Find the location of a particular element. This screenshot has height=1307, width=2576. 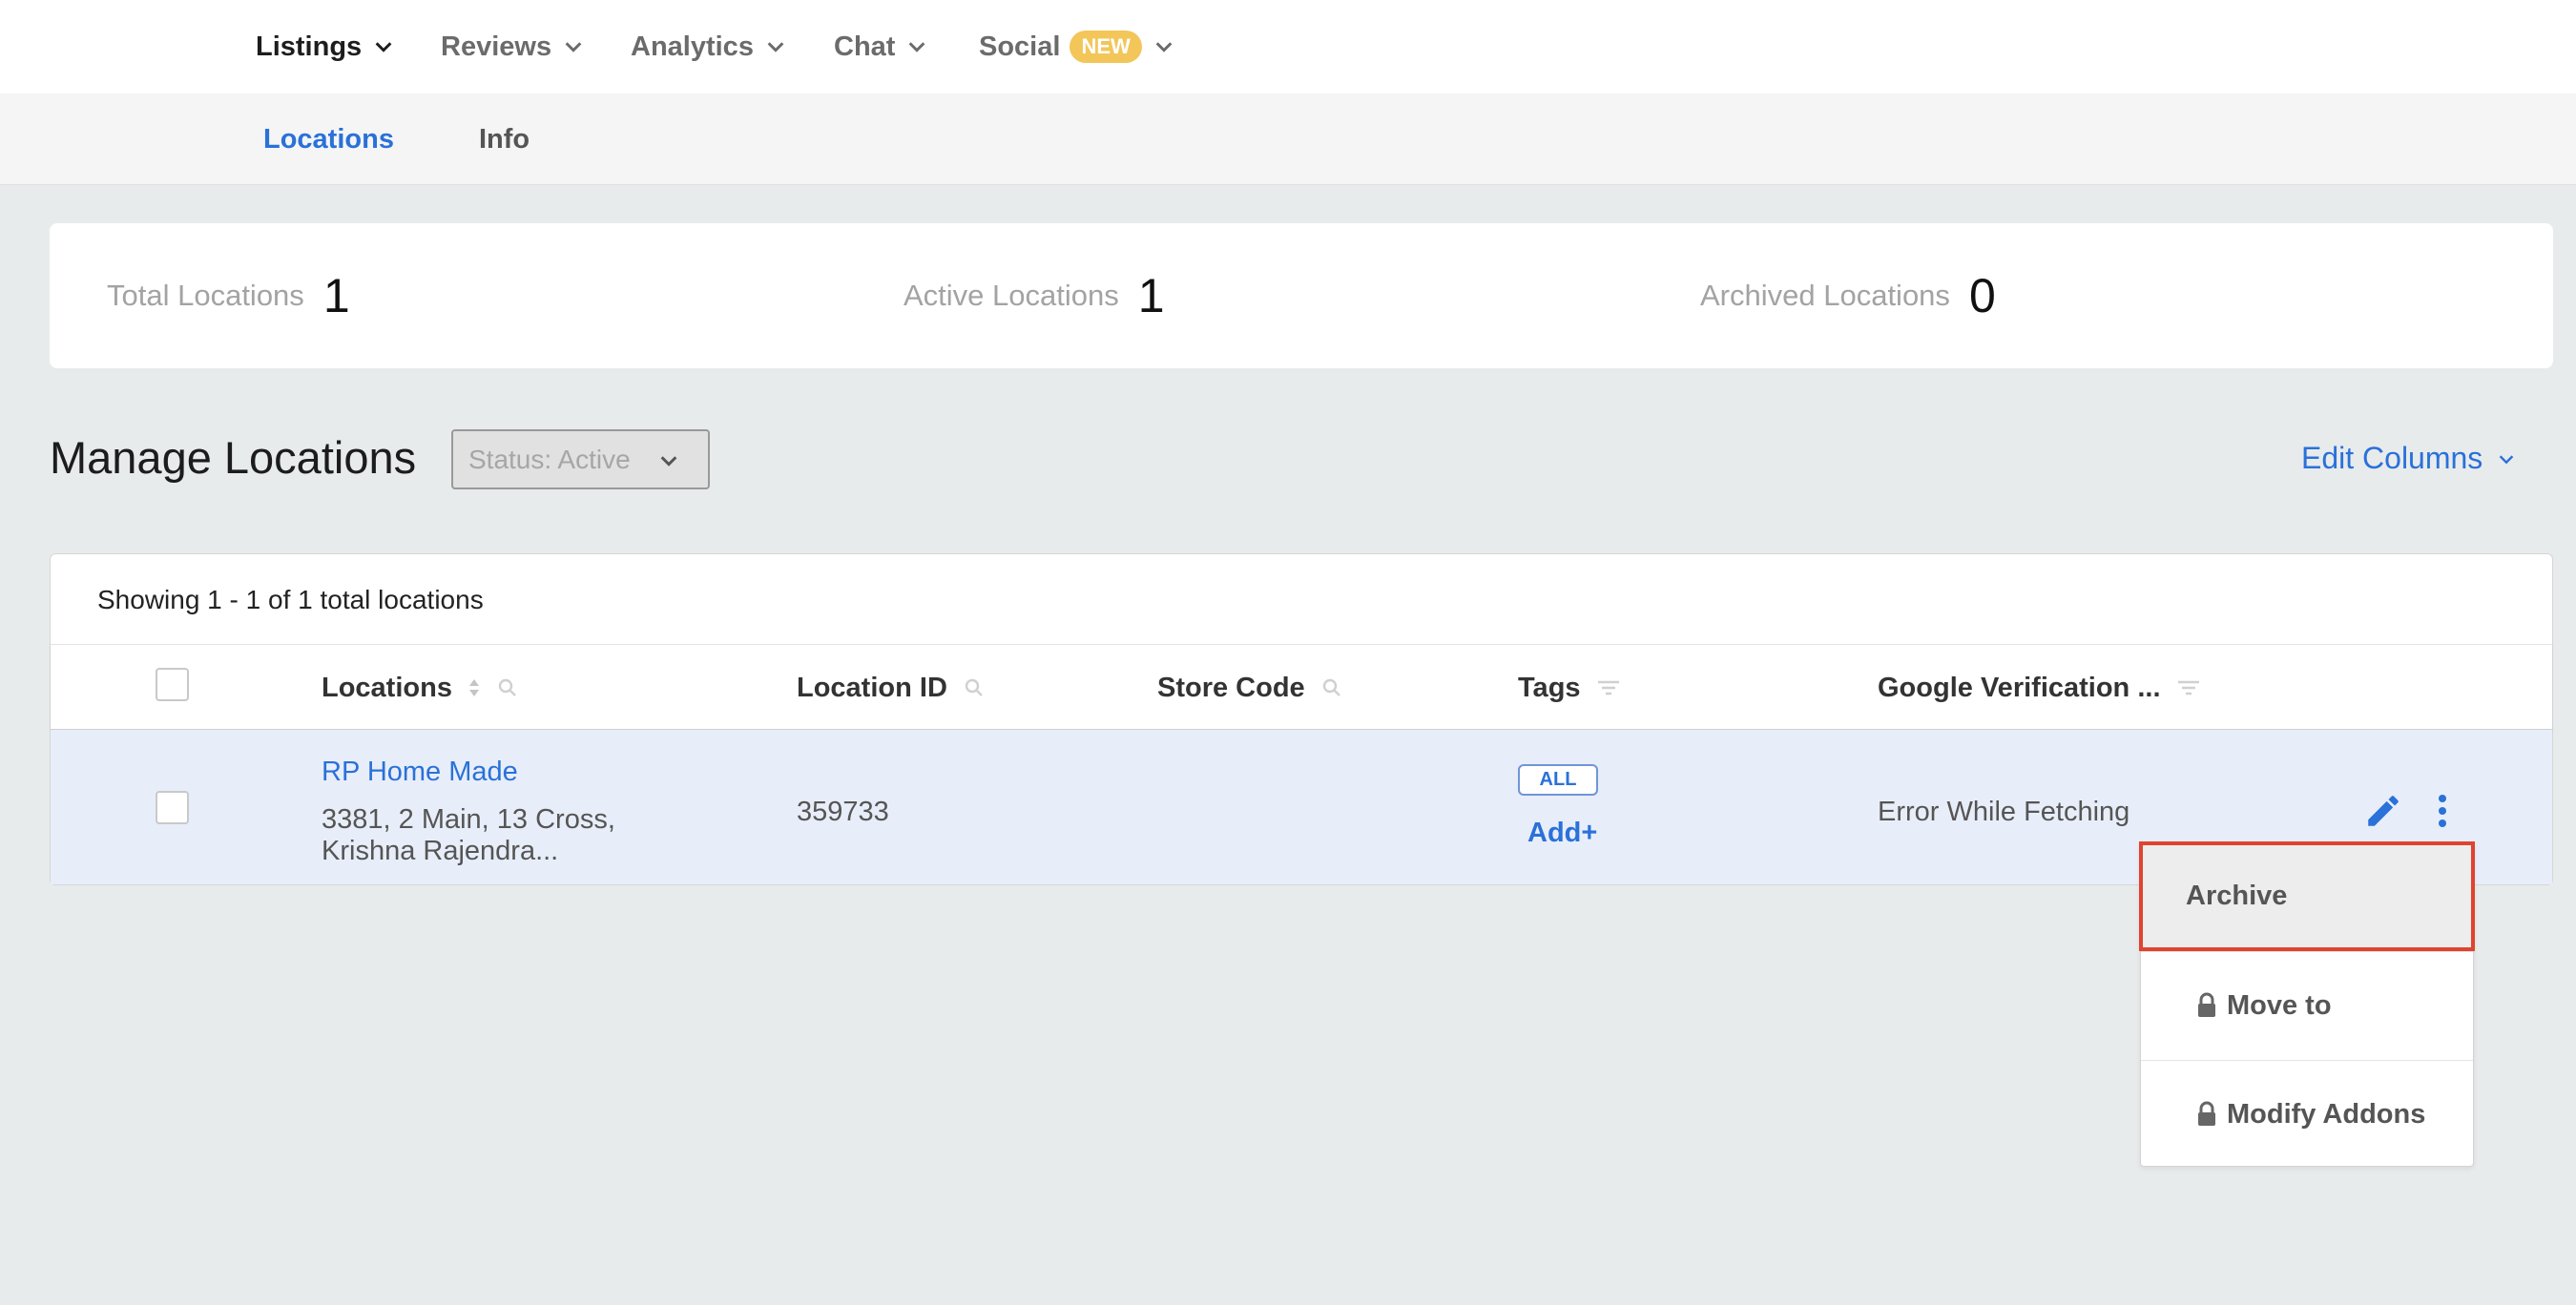

tab-locations: Locations is located at coordinates (328, 139).